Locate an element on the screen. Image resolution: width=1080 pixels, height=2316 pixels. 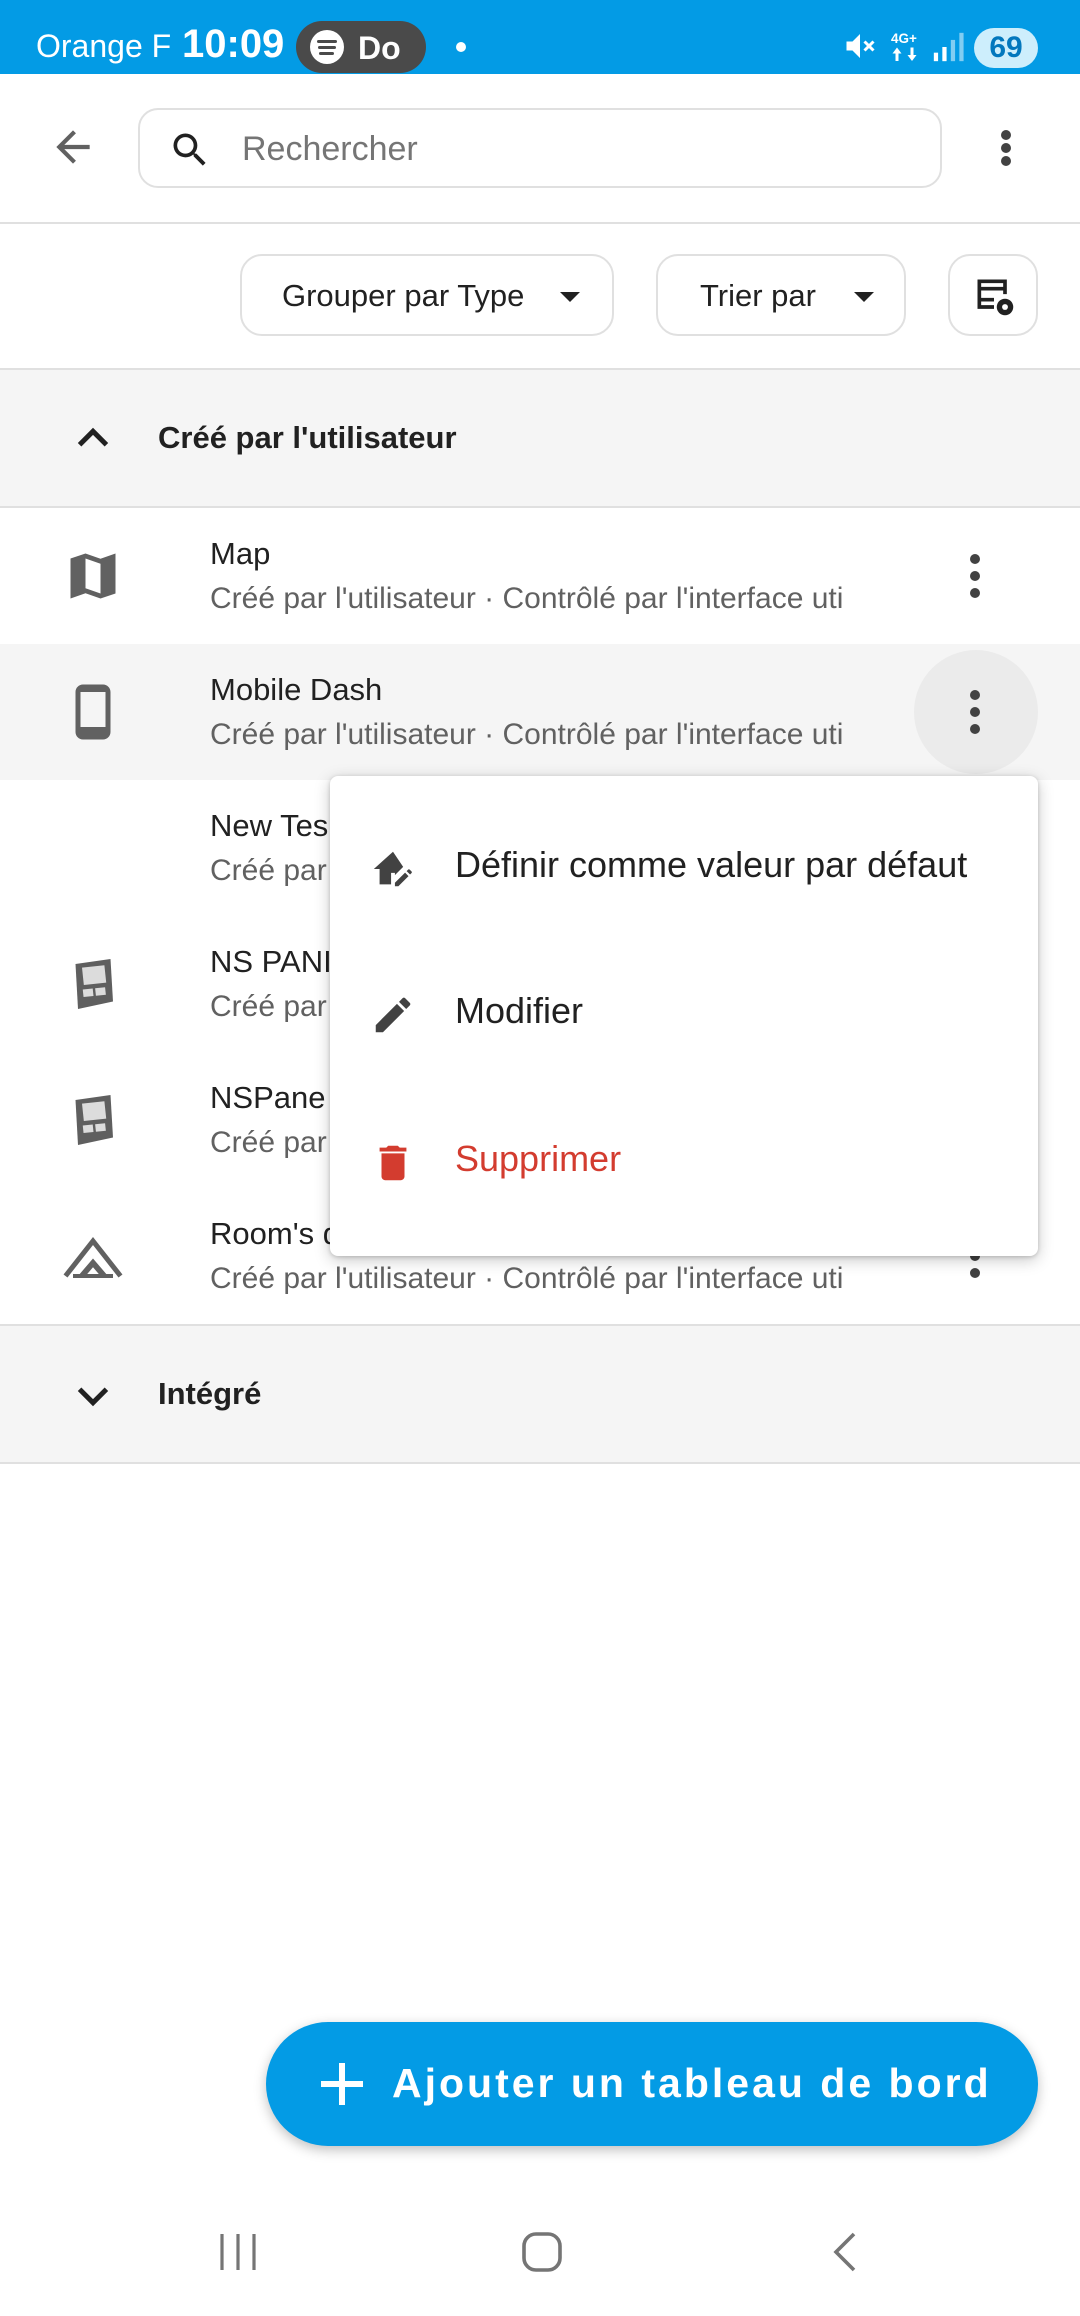
recent-apps-icon is located at coordinates (238, 2252).